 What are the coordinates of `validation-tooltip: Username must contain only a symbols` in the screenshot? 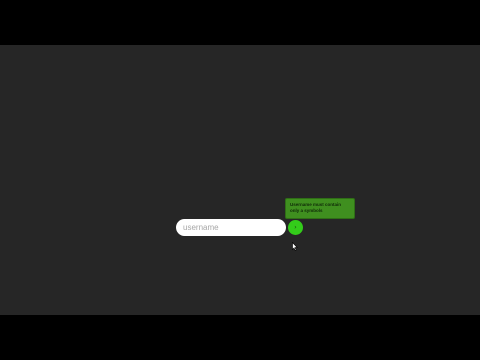 It's located at (320, 208).